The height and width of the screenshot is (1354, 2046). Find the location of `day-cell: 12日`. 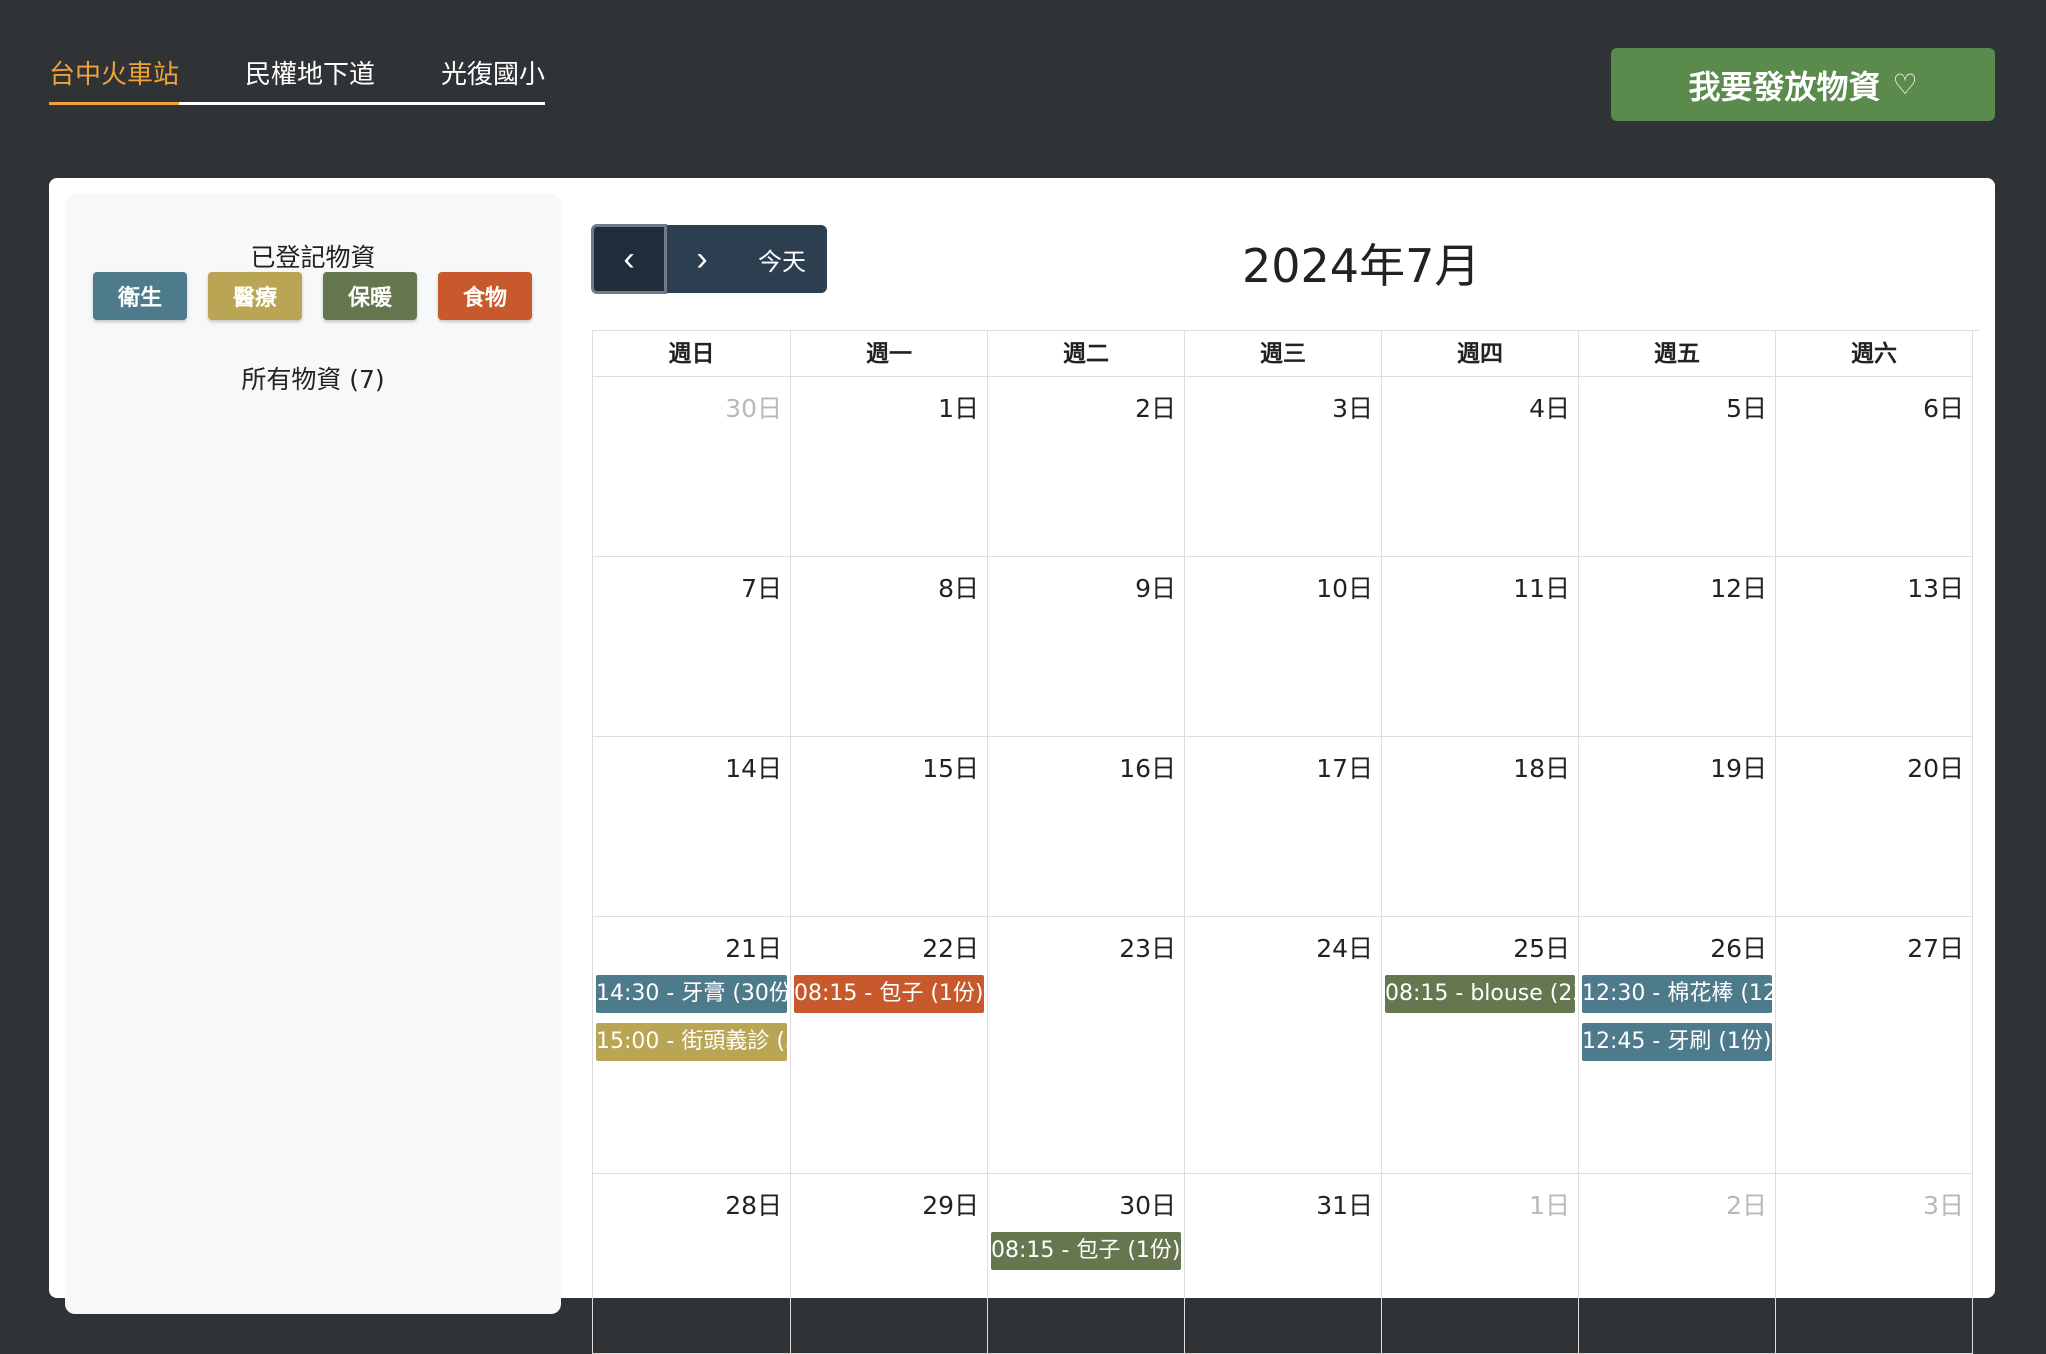

day-cell: 12日 is located at coordinates (1677, 647).